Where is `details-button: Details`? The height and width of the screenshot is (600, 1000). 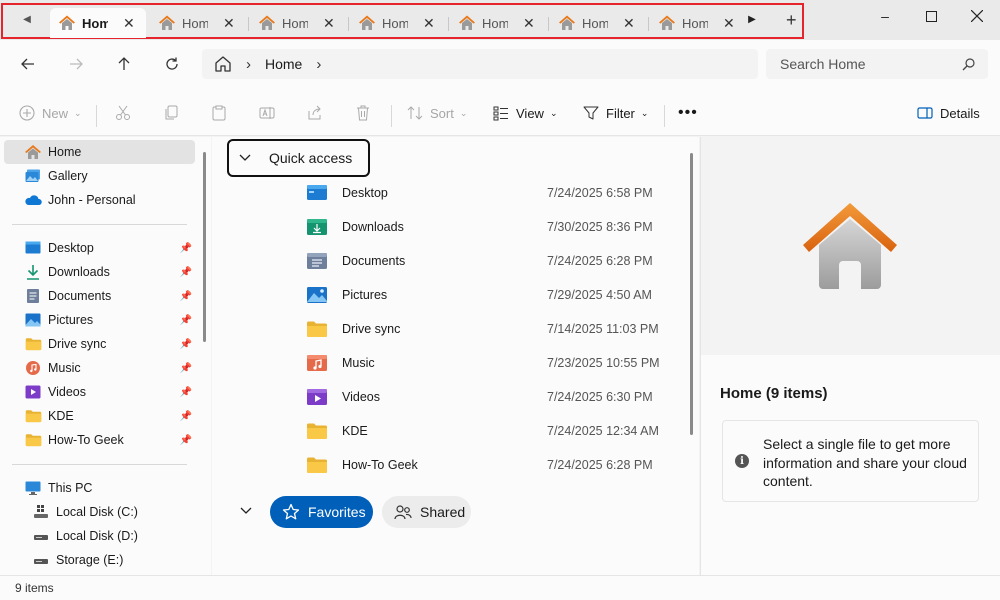
details-button: Details is located at coordinates (948, 113).